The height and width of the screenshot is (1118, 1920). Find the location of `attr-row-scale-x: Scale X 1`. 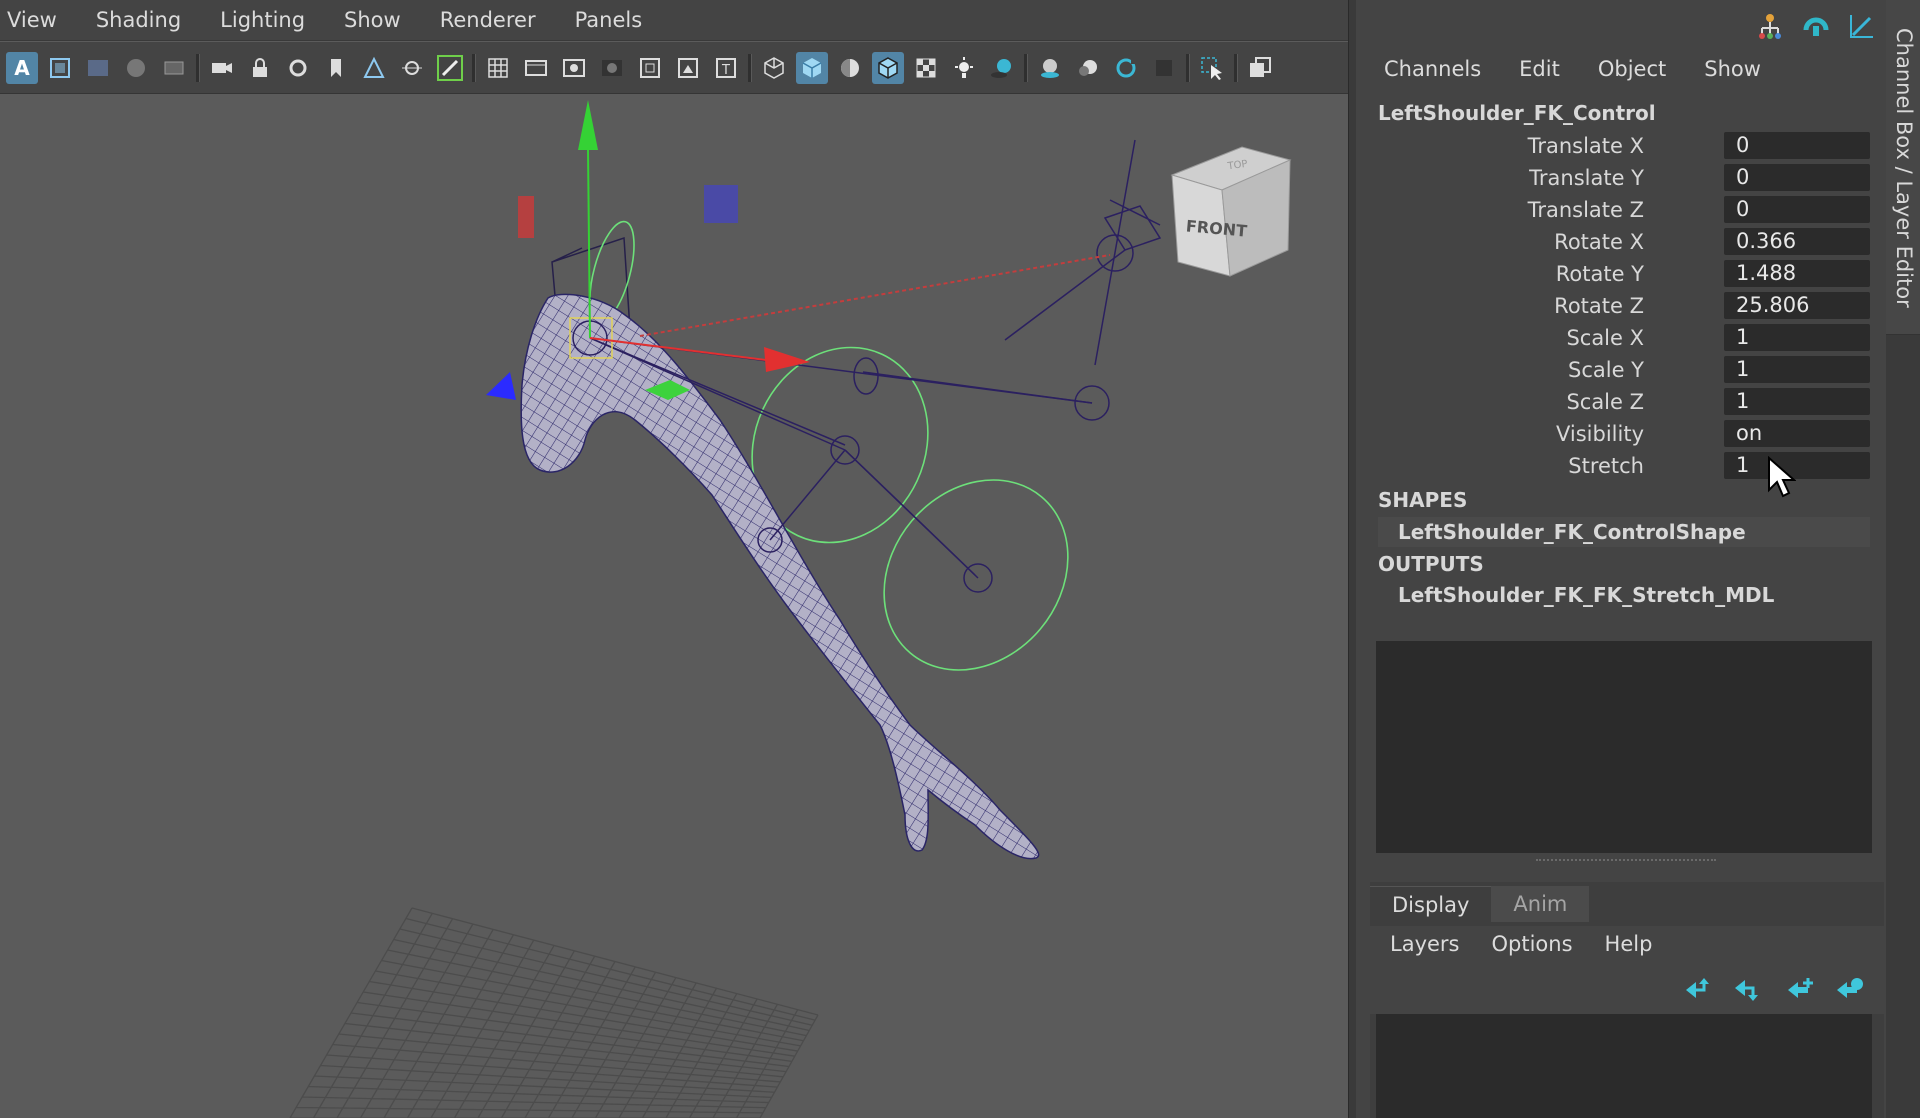

attr-row-scale-x: Scale X 1 is located at coordinates (1621, 339).